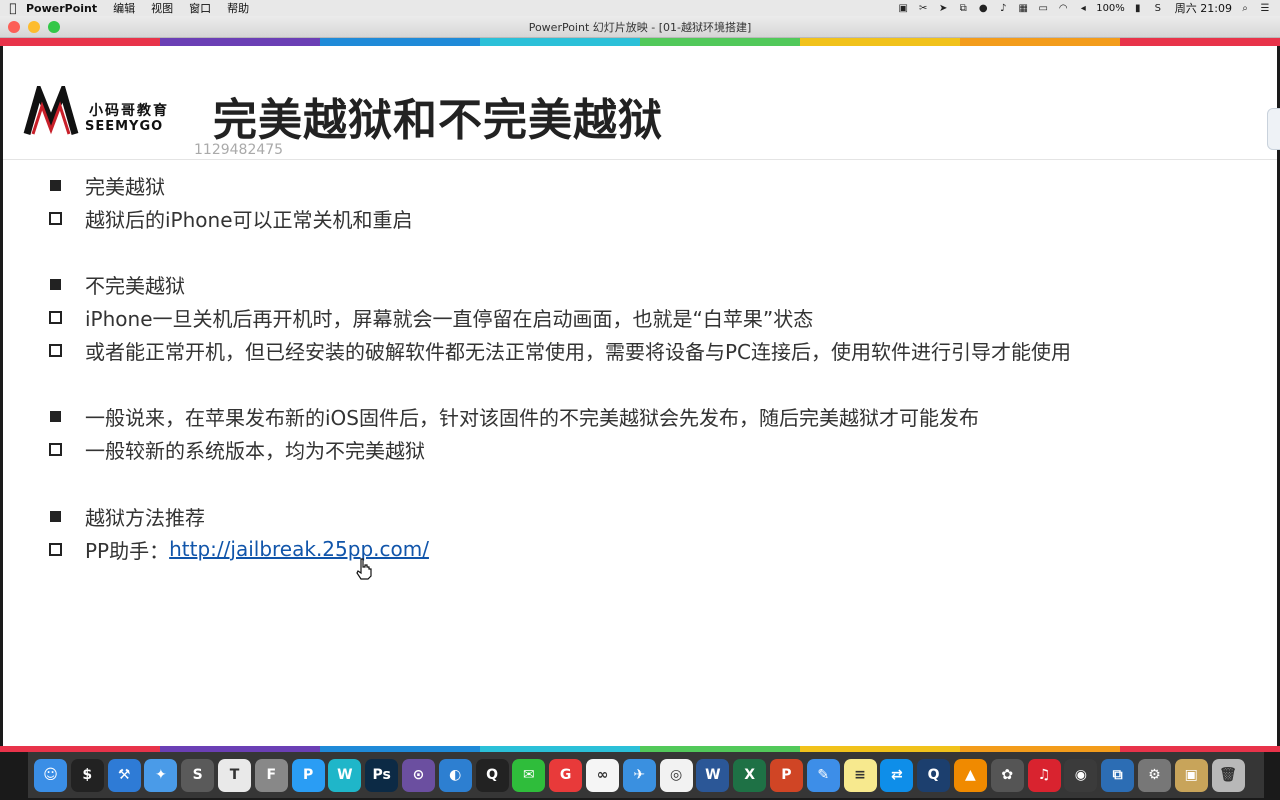 The height and width of the screenshot is (800, 1280). Describe the element at coordinates (299, 549) in the screenshot. I see `jailbreak-link: http://jailbreak.25pp.com/` at that location.